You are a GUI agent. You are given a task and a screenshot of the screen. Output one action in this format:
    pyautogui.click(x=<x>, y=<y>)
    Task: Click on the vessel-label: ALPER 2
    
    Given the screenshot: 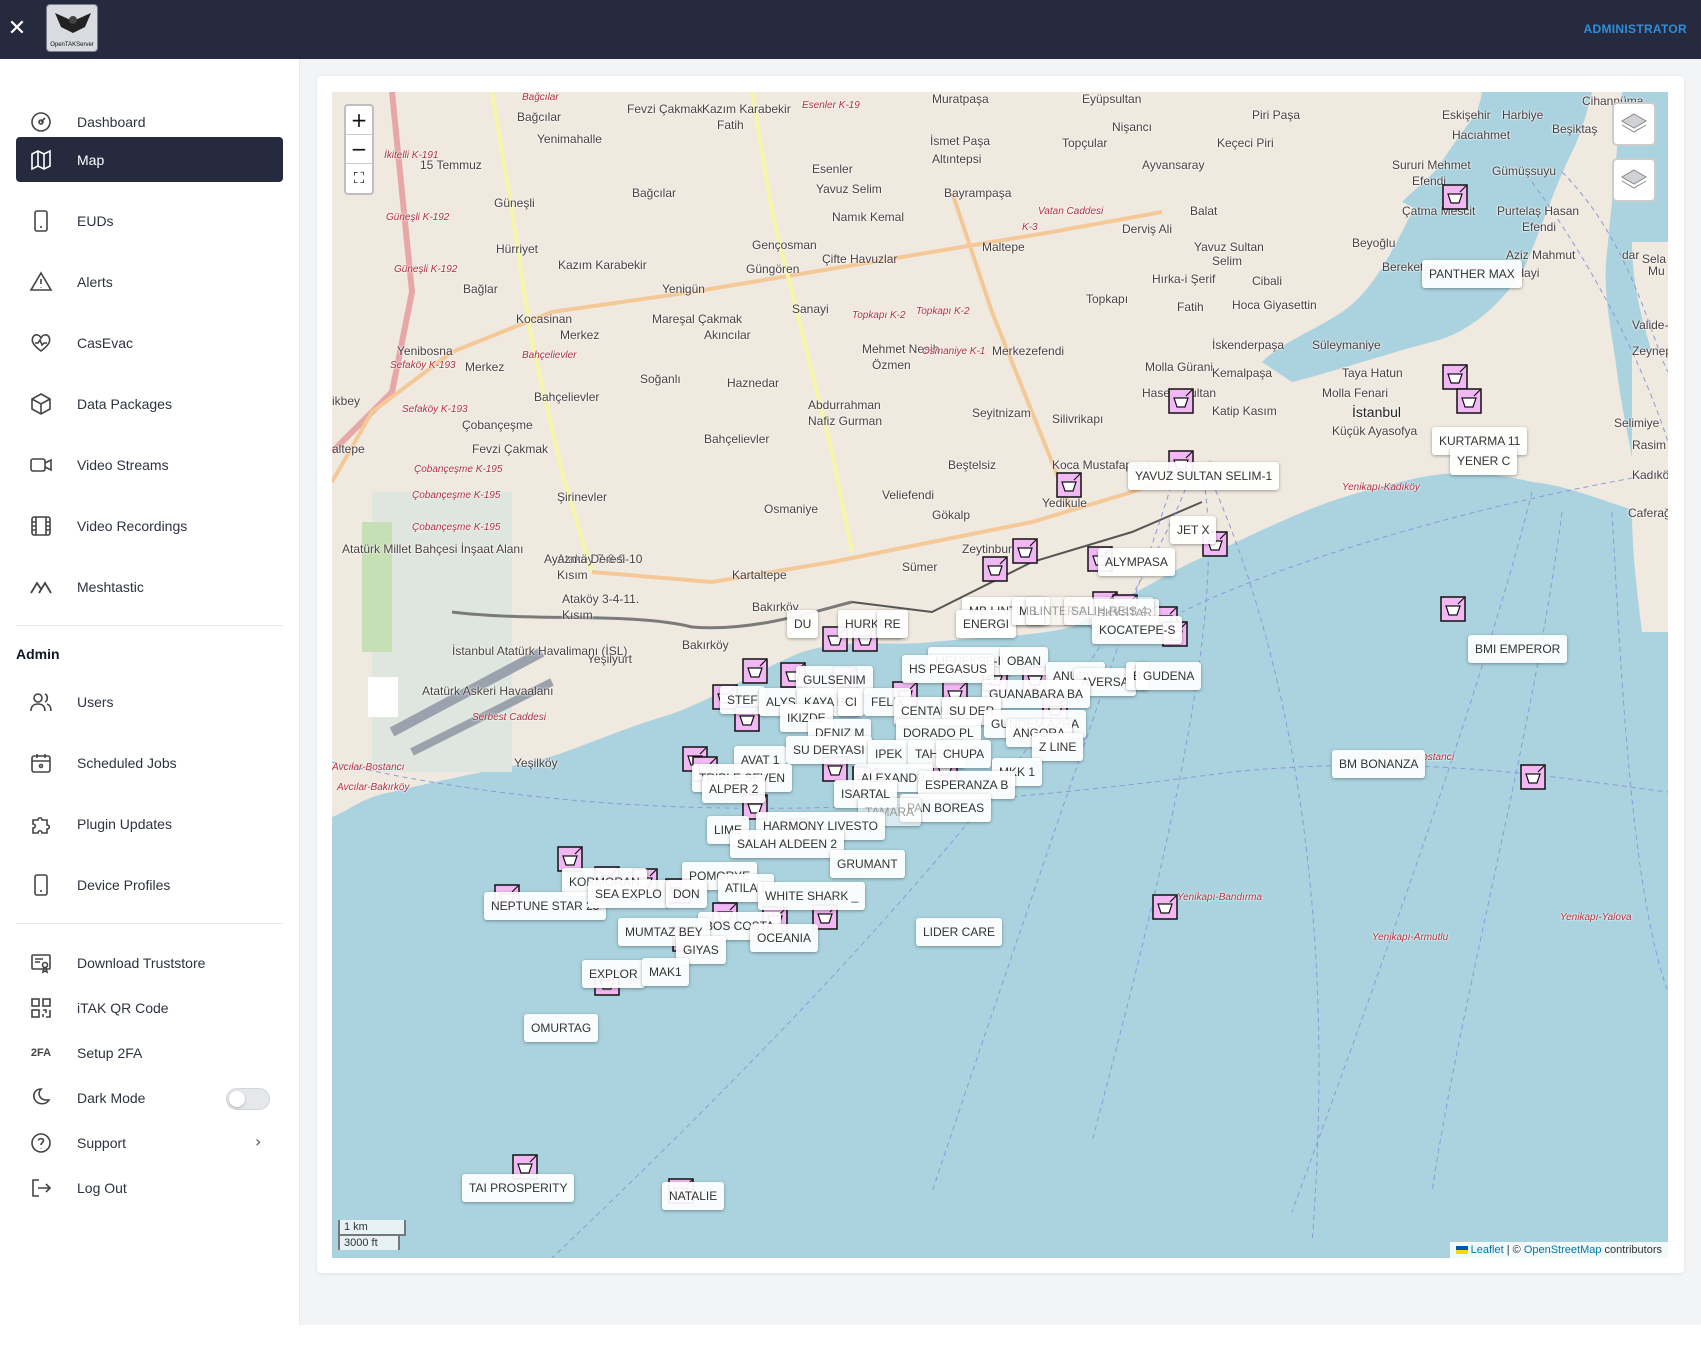 What is the action you would take?
    pyautogui.click(x=734, y=789)
    